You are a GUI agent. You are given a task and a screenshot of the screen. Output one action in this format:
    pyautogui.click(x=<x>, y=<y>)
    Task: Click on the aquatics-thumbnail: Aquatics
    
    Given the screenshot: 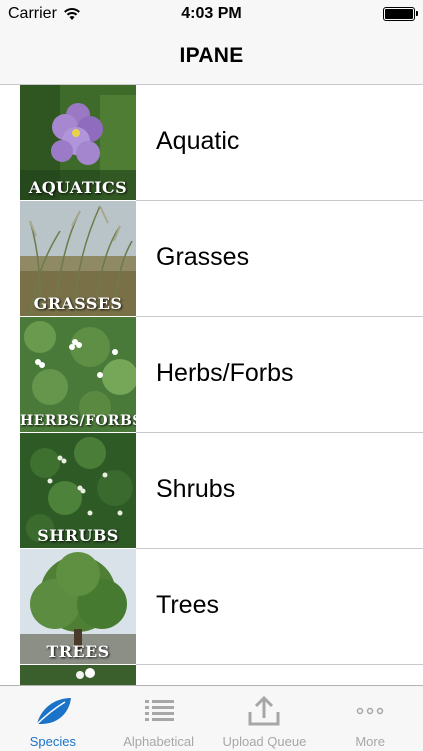 What is the action you would take?
    pyautogui.click(x=78, y=142)
    